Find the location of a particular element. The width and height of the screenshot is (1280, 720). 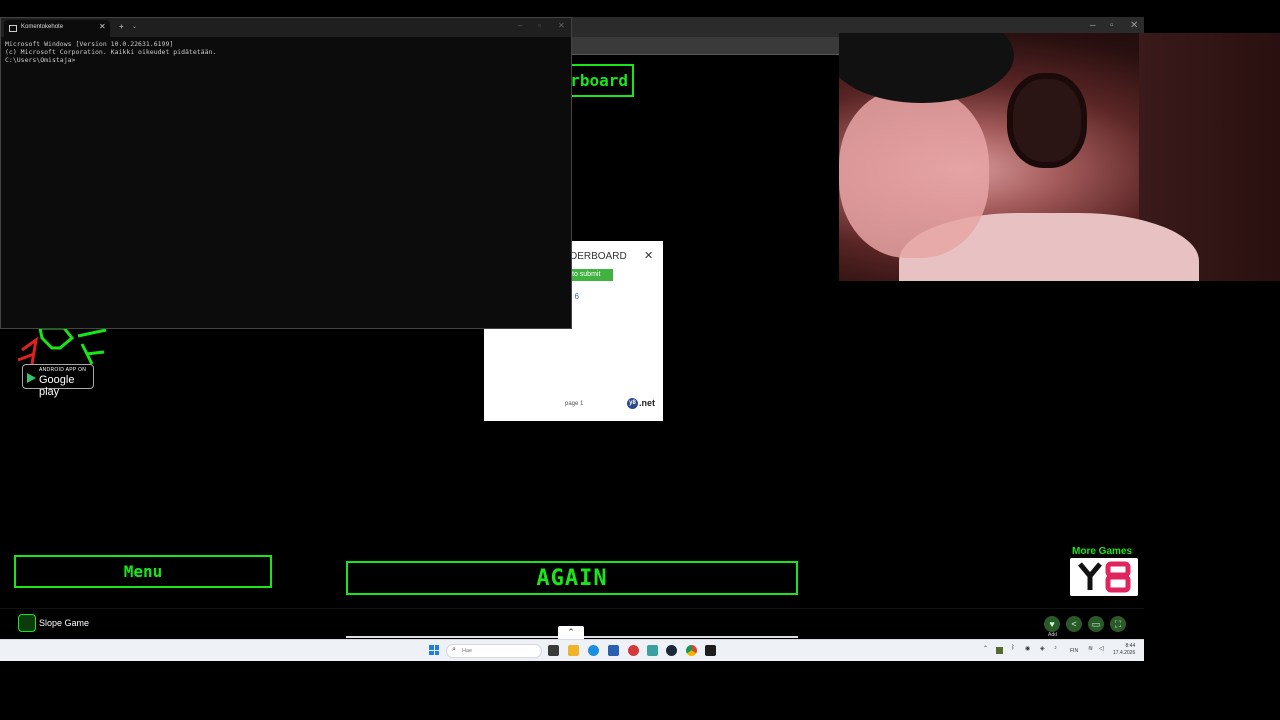

cmd-tab-label: Komentokehote is located at coordinates (42, 27).